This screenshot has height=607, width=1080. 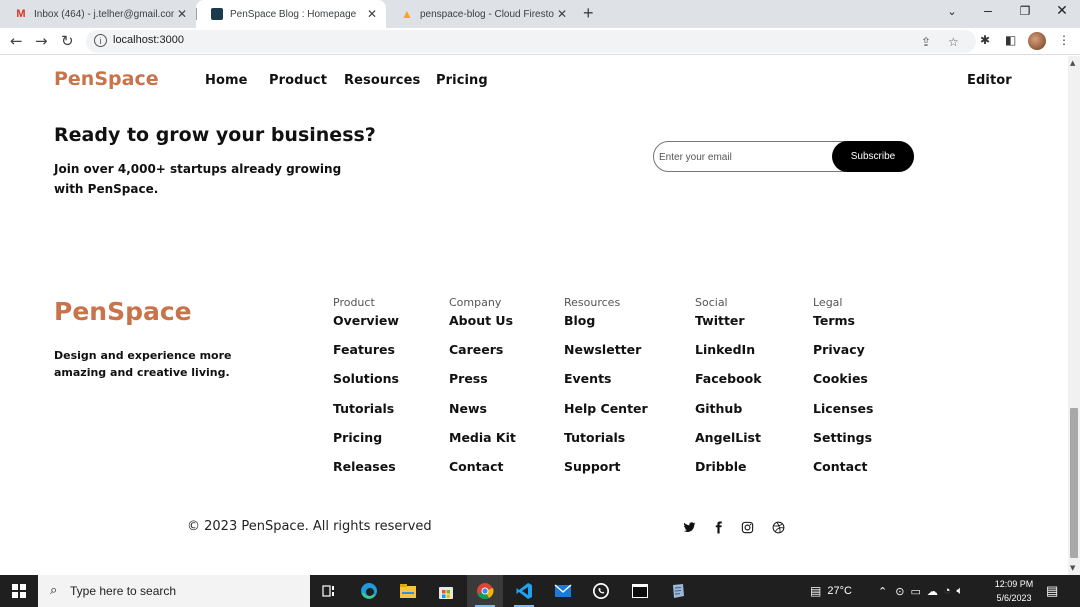 I want to click on footer-link: Releases, so click(x=366, y=473).